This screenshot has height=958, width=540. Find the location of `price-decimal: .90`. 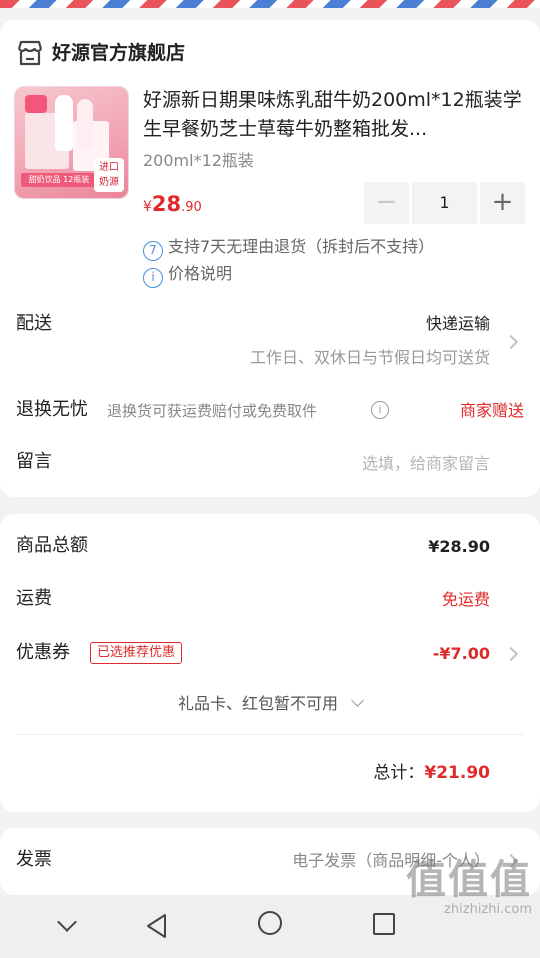

price-decimal: .90 is located at coordinates (191, 207).